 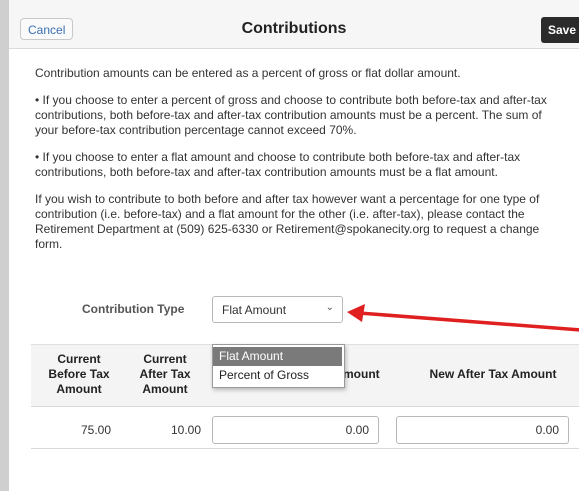 I want to click on header-current-after-tax: Current After Tax Amount, so click(x=165, y=374).